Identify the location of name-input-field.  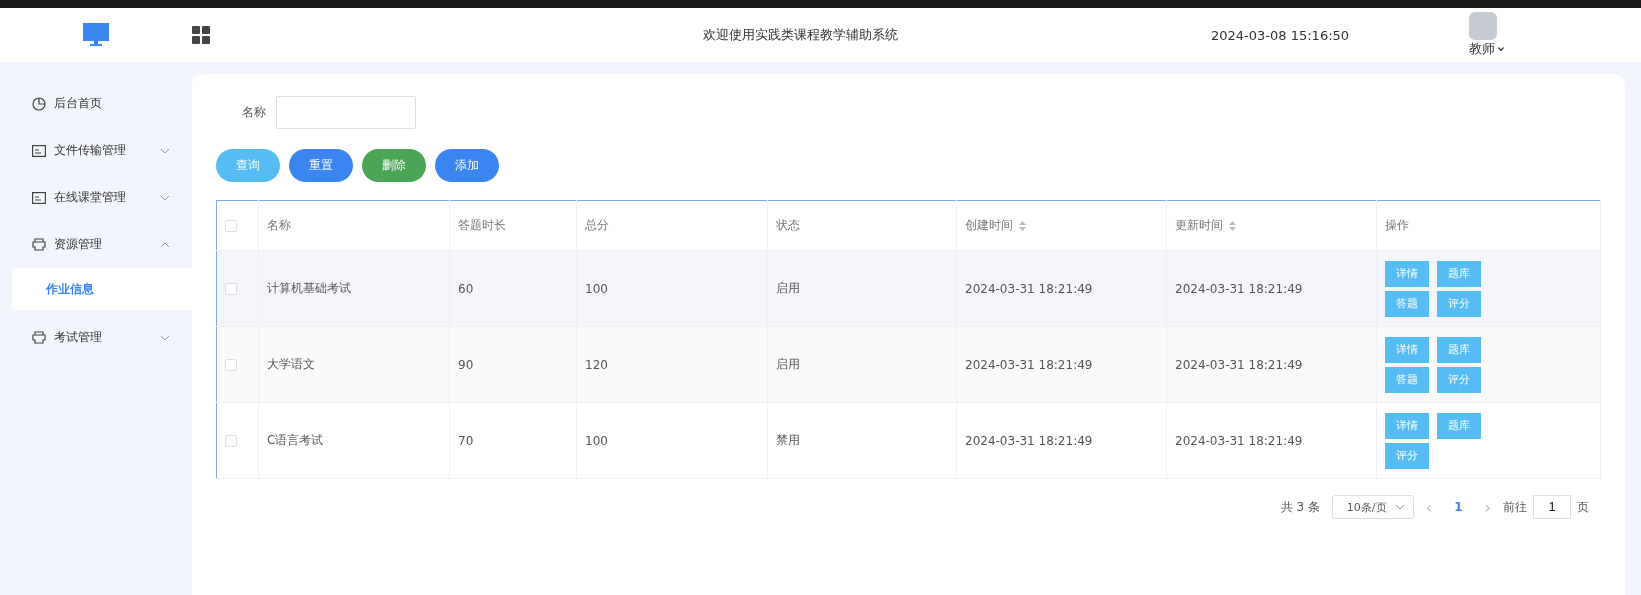
(346, 112).